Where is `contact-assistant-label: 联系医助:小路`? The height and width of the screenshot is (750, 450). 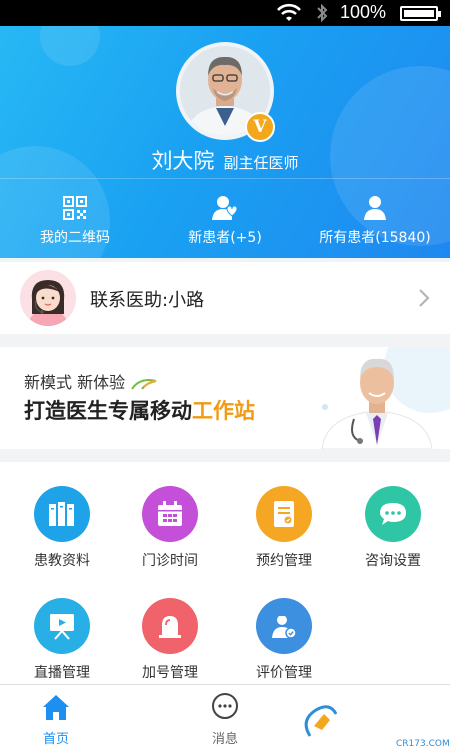
contact-assistant-label: 联系医助:小路 is located at coordinates (147, 300).